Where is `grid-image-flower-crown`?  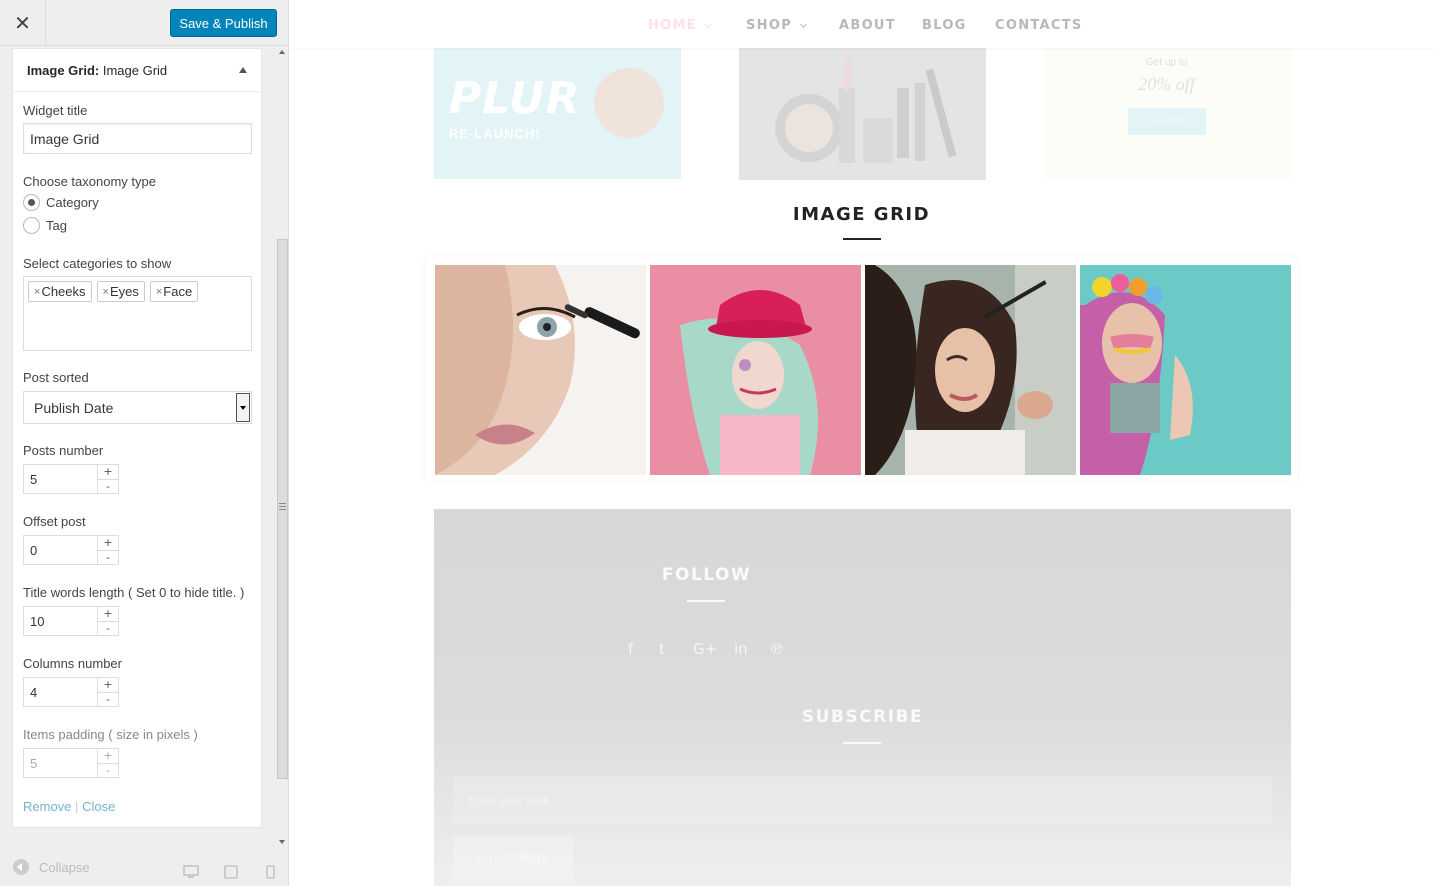 grid-image-flower-crown is located at coordinates (1185, 370).